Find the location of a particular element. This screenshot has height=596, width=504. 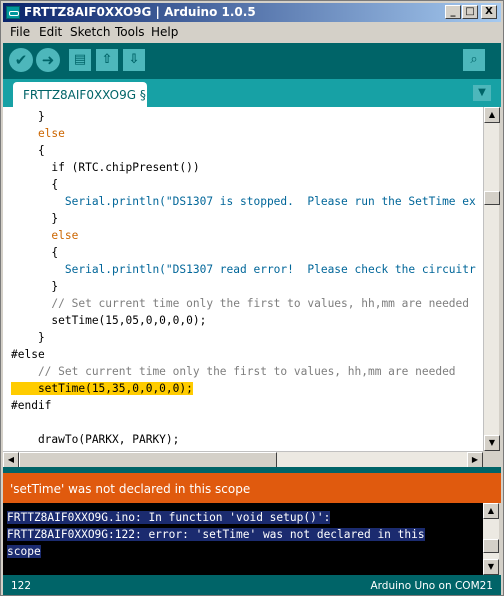

toolbar: ✔ ➜ ▤ ⇧ ⇩ ⌕ is located at coordinates (252, 61).